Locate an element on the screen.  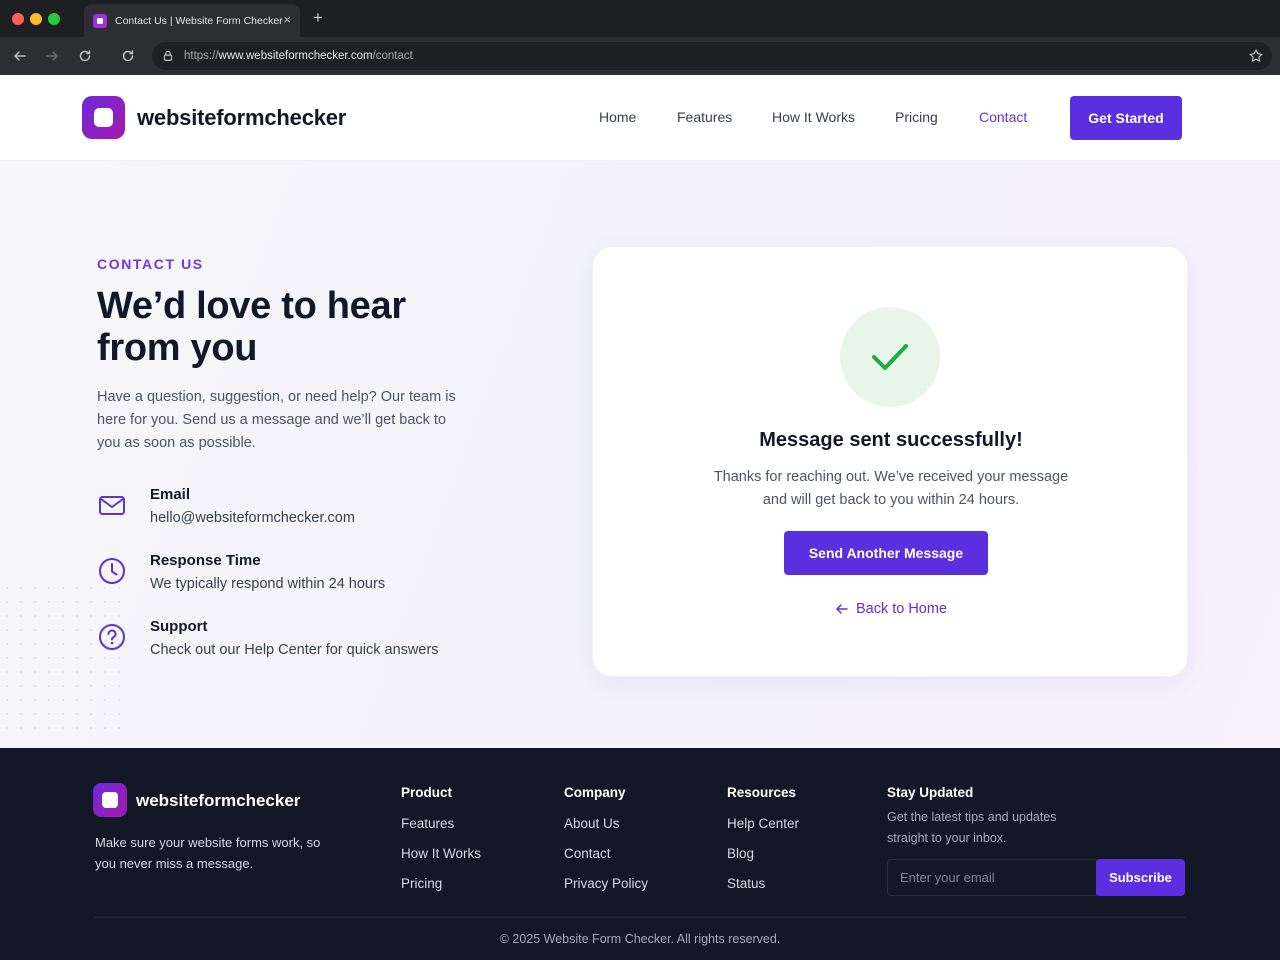
newsletter-title: Stay Updated is located at coordinates (930, 792).